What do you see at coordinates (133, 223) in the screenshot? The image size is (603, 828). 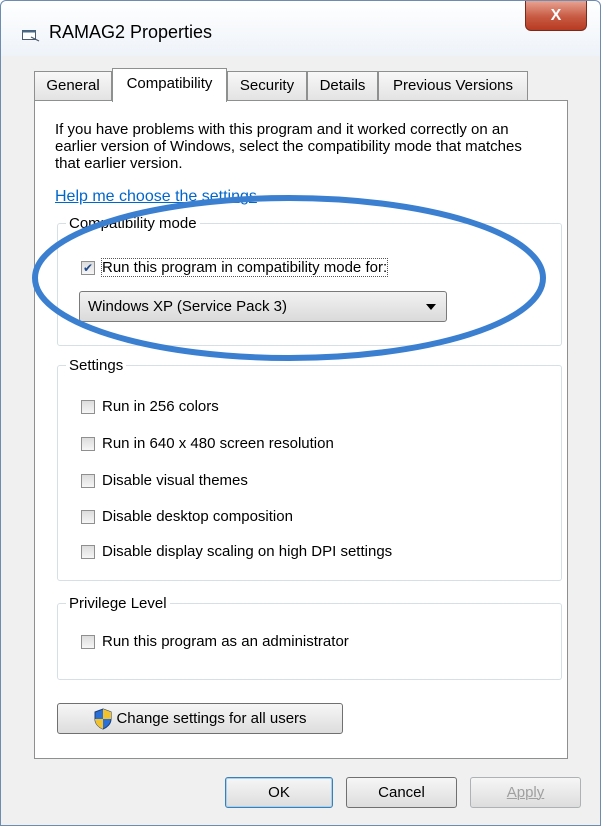 I see `compatibility-mode-legend: Compatibility mode` at bounding box center [133, 223].